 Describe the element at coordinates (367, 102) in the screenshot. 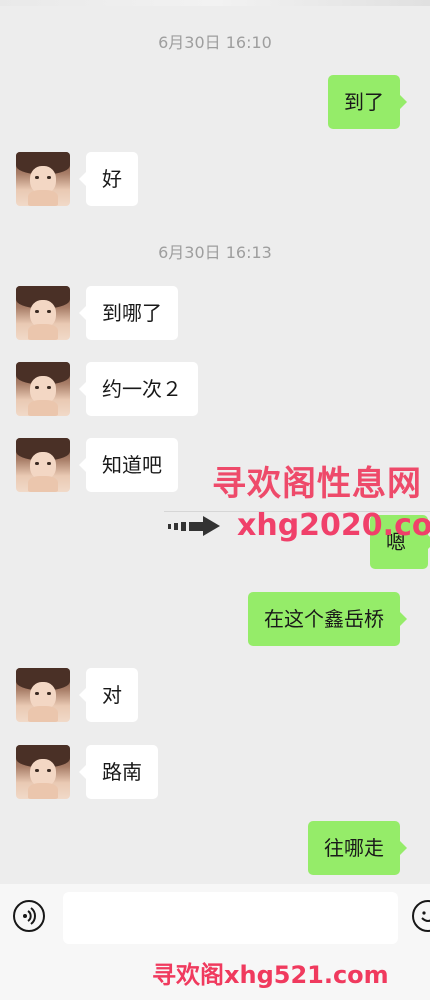

I see `message-bubble-outgoing: 到了` at that location.